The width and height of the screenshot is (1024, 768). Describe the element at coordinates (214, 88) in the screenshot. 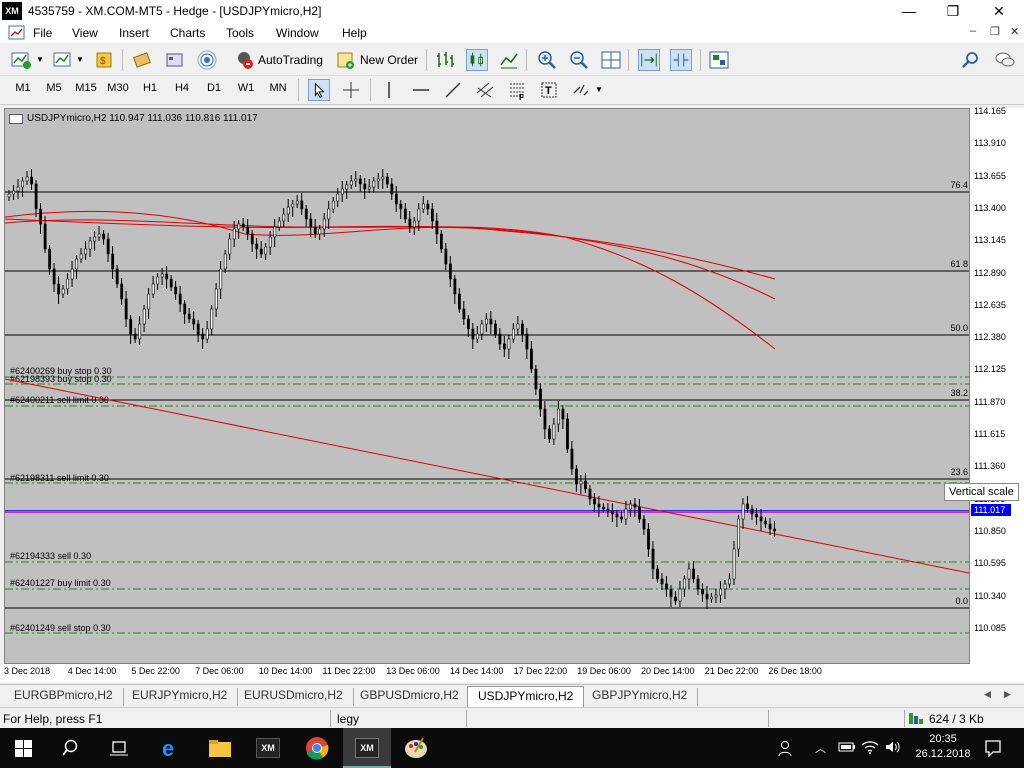

I see `timeframe-d1: D1` at that location.